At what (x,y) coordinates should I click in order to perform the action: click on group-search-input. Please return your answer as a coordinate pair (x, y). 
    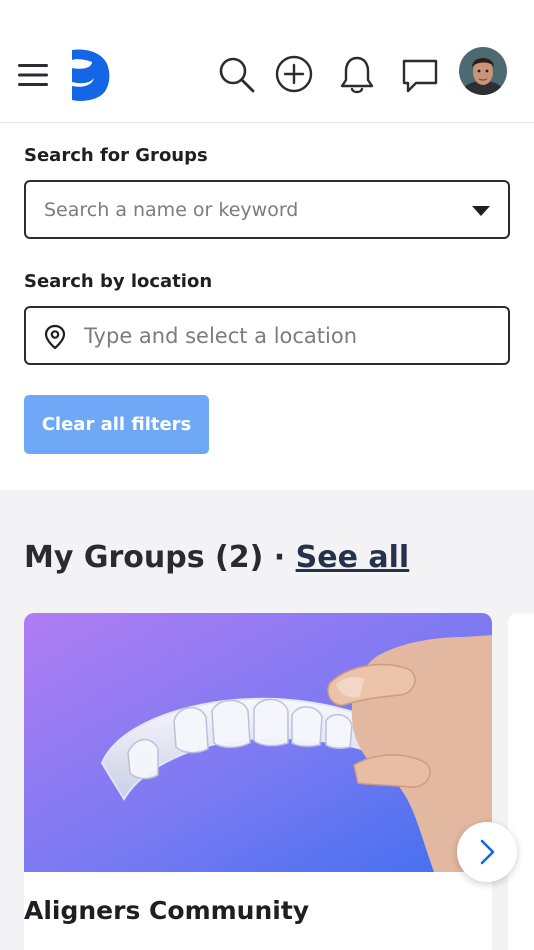
    Looking at the image, I should click on (244, 209).